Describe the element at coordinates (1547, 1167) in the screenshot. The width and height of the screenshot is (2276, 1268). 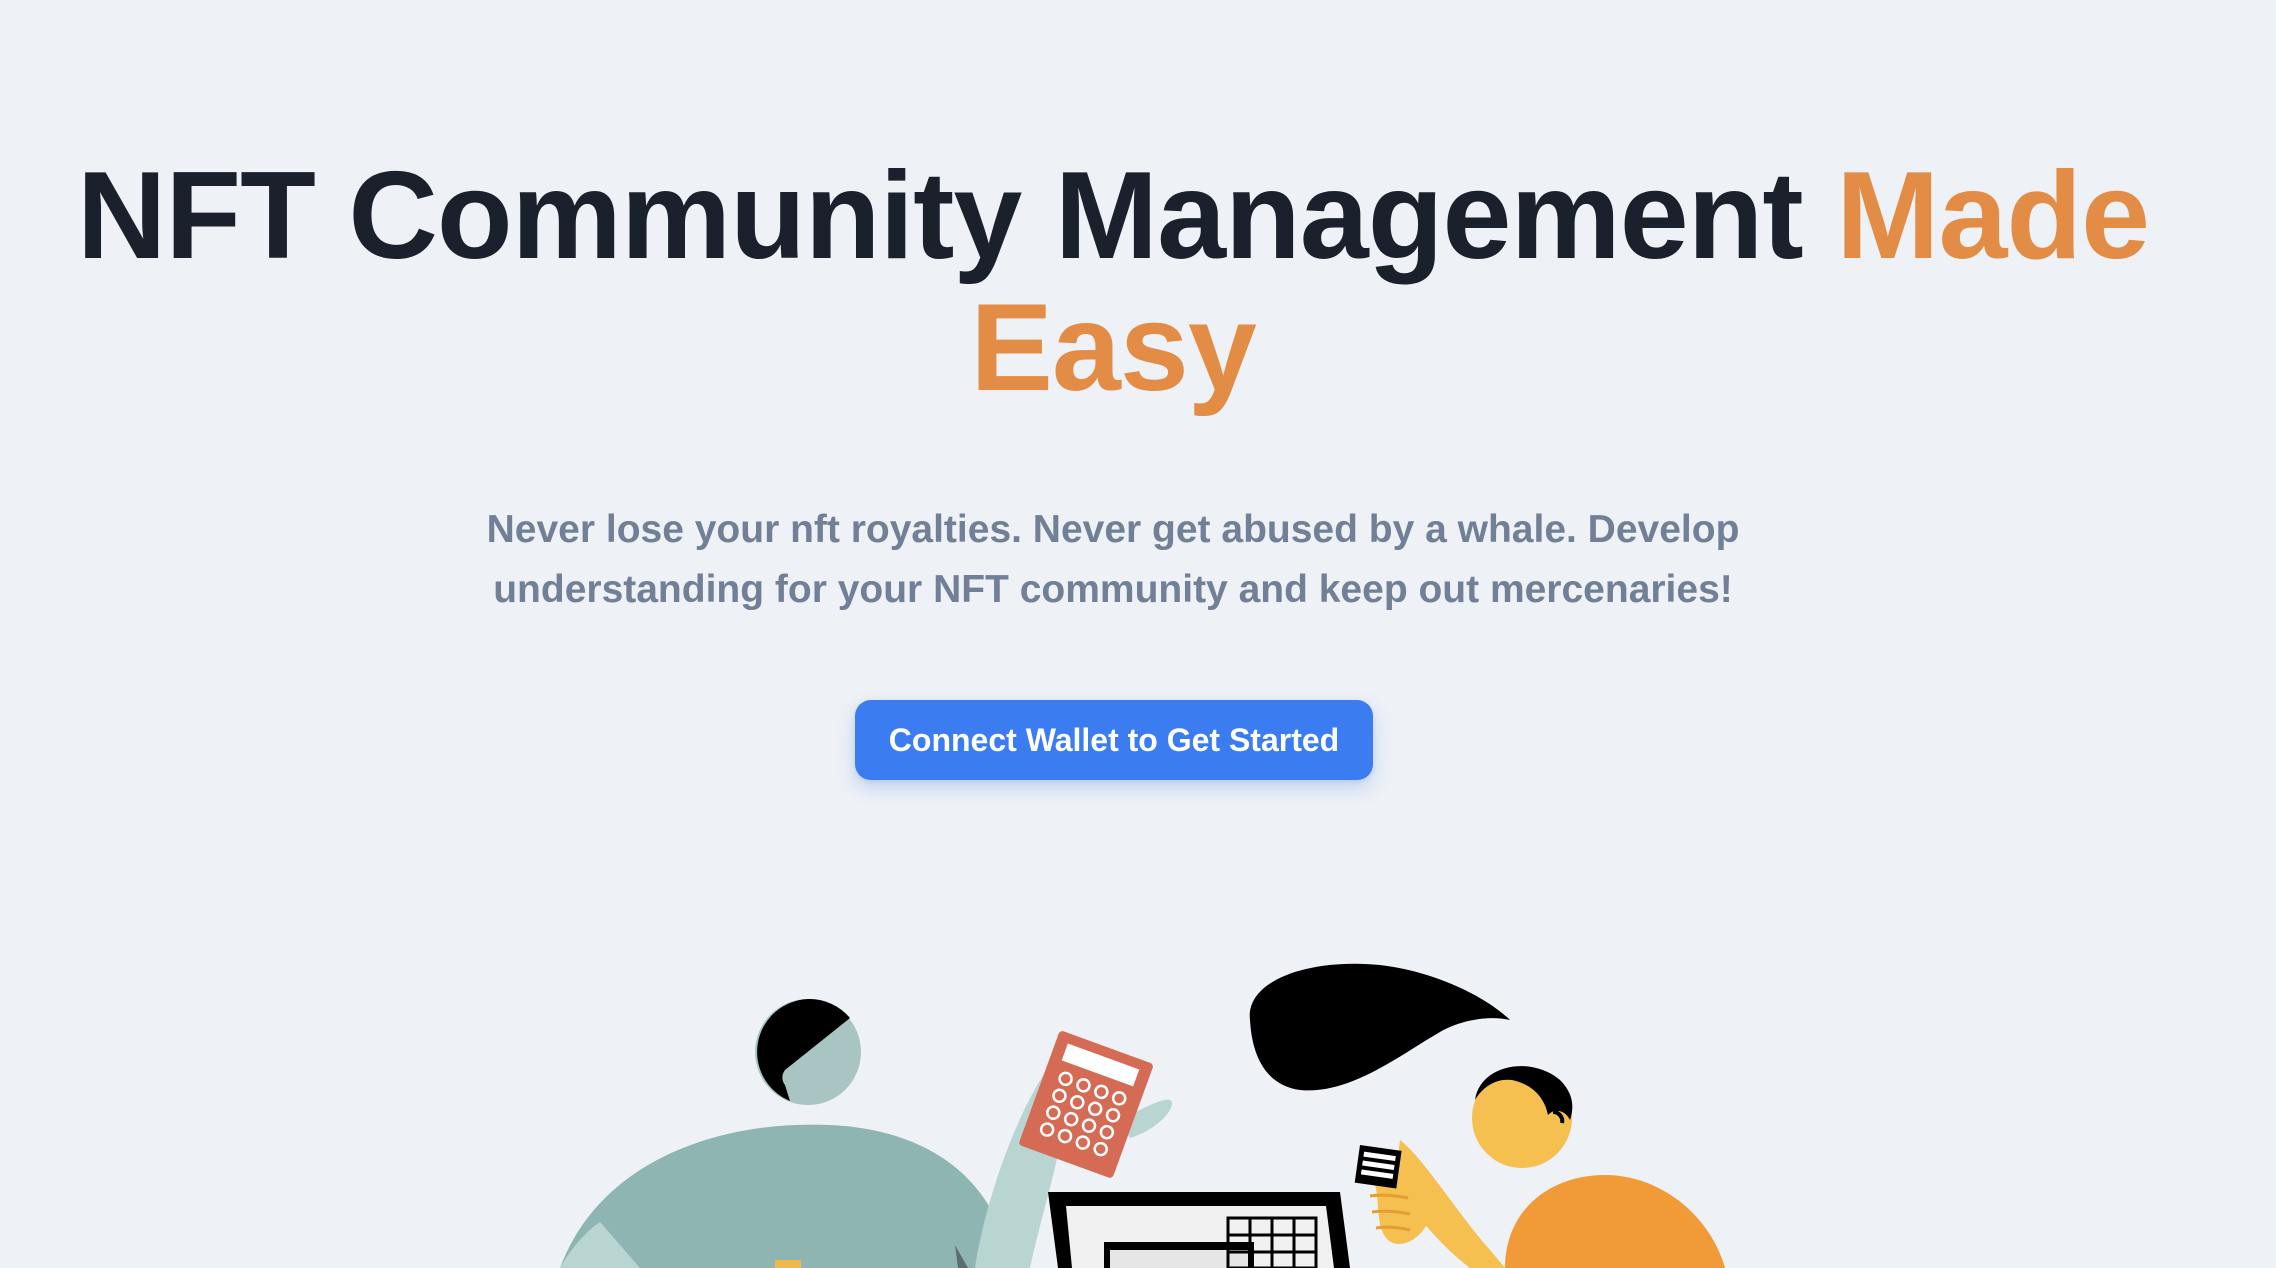
I see `person-icon` at that location.